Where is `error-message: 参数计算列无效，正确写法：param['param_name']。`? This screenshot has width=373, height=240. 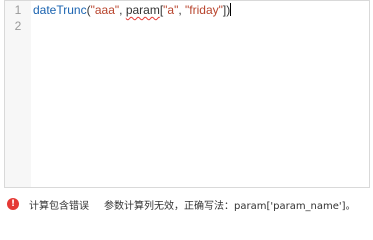 error-message: 参数计算列无效，正确写法：param['param_name']。 is located at coordinates (230, 206).